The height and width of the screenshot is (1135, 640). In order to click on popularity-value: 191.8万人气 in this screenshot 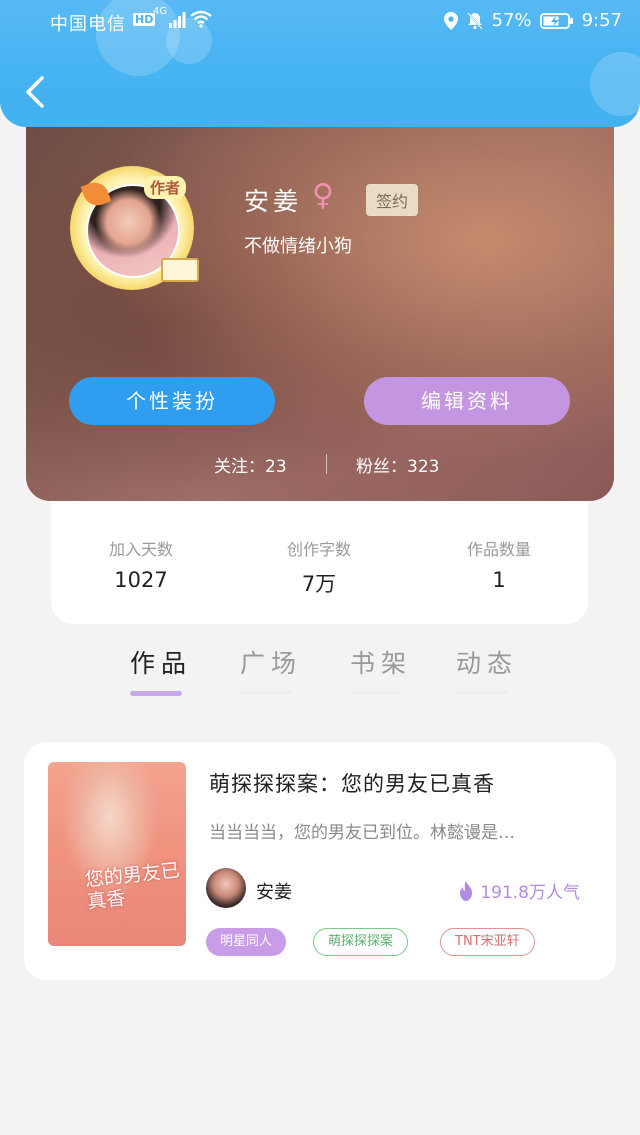, I will do `click(530, 893)`.